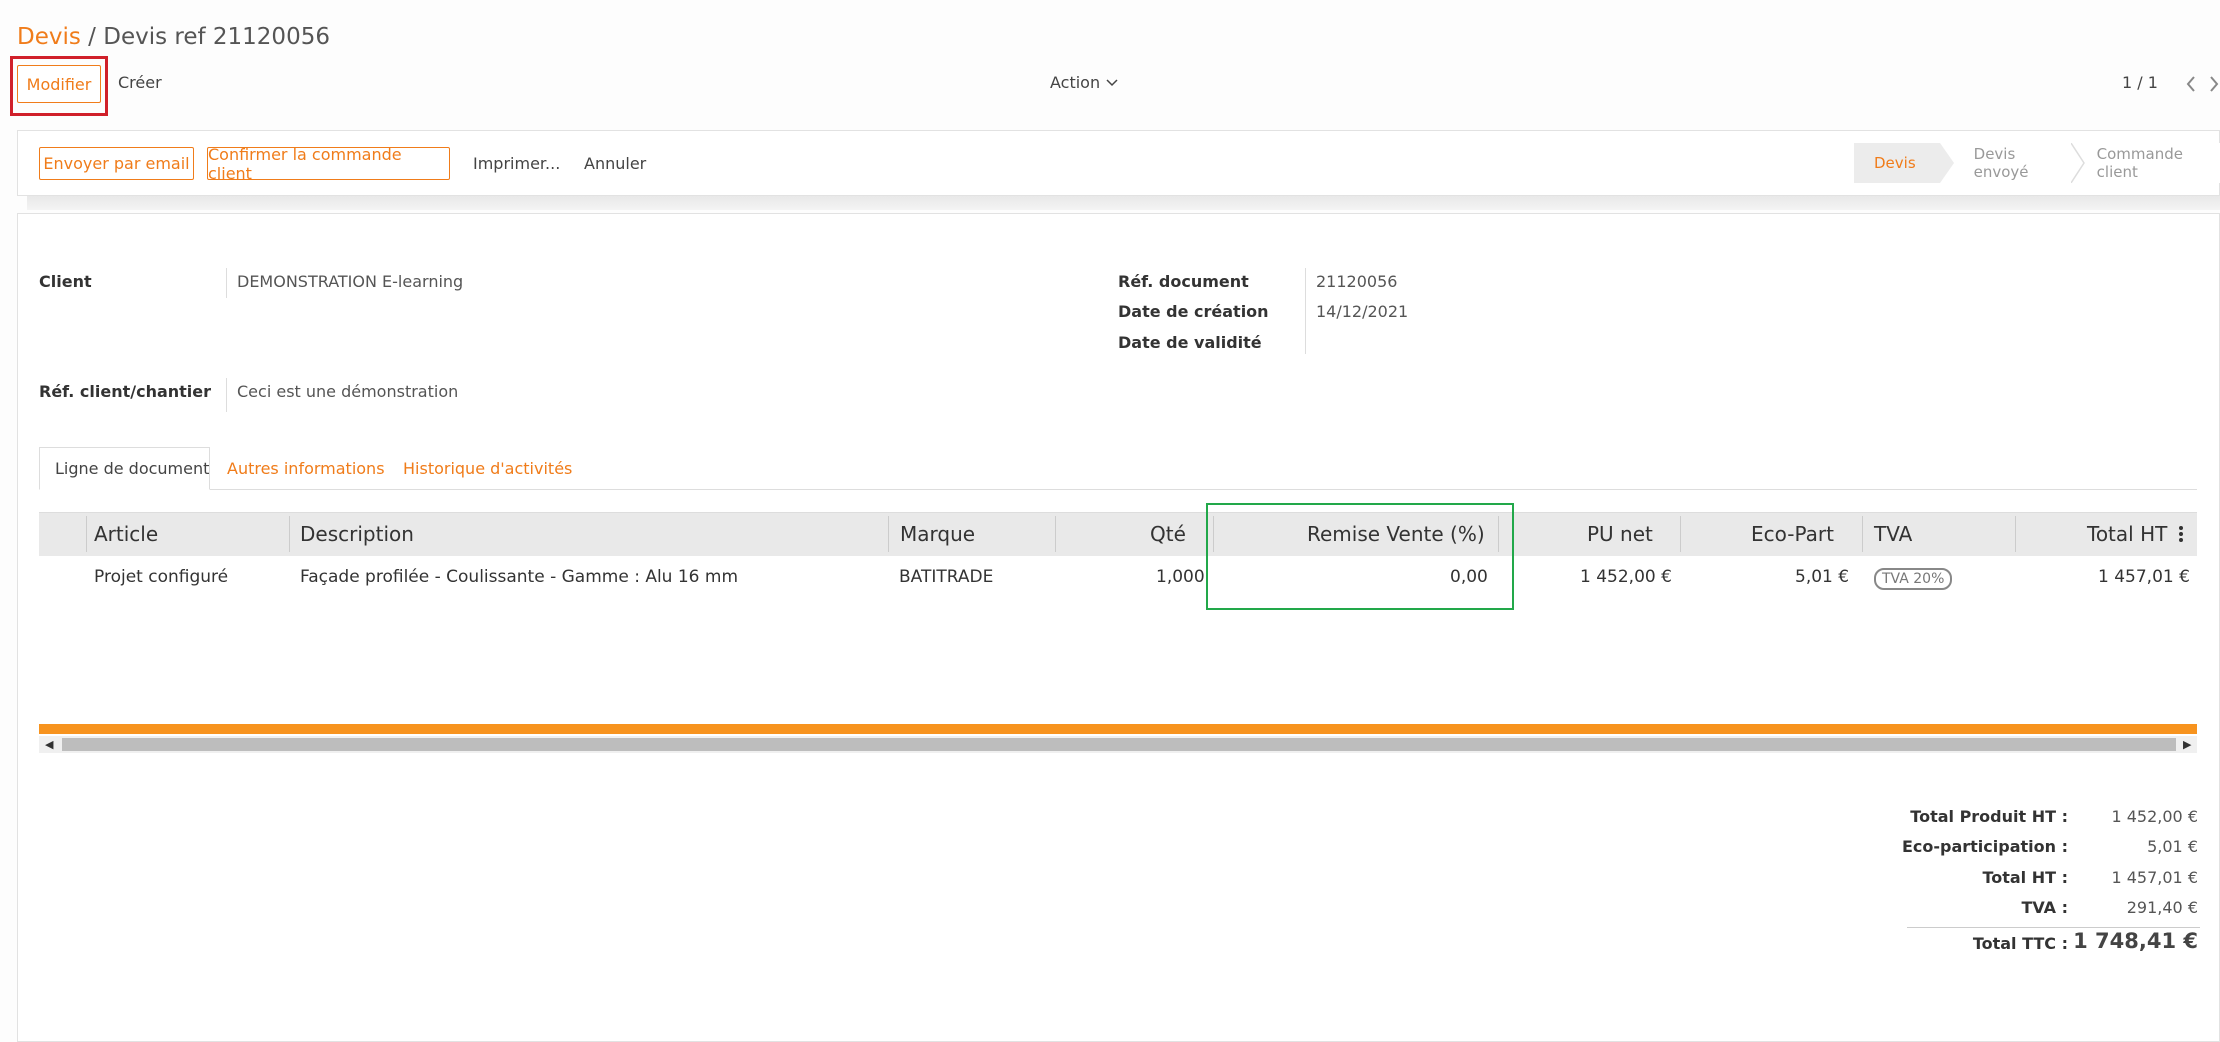 Image resolution: width=2220 pixels, height=1042 pixels. What do you see at coordinates (1822, 577) in the screenshot?
I see `cell-eco-part: 5,01 €` at bounding box center [1822, 577].